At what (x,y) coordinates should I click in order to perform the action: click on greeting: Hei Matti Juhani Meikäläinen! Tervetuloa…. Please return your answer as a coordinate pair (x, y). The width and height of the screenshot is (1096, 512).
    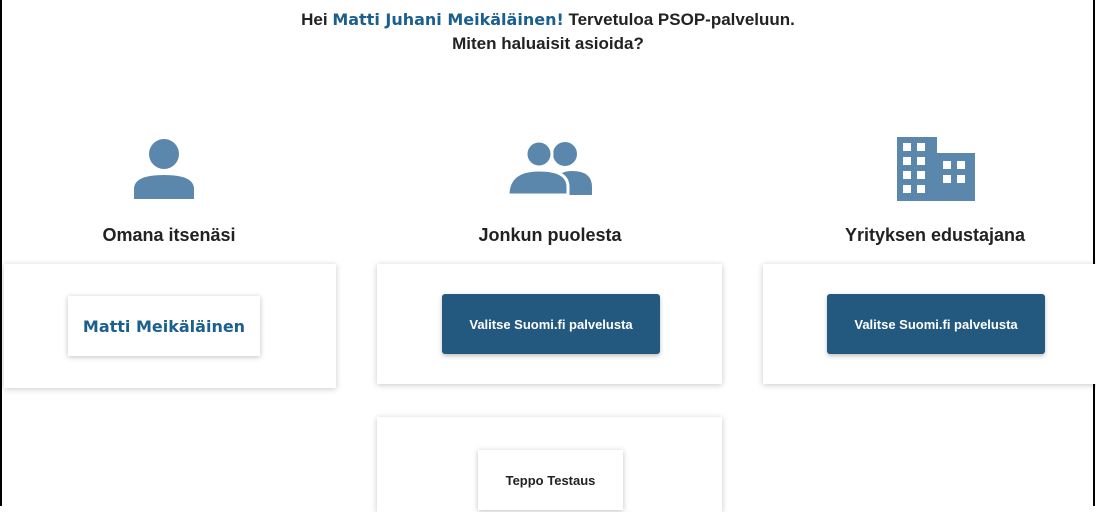
    Looking at the image, I should click on (548, 32).